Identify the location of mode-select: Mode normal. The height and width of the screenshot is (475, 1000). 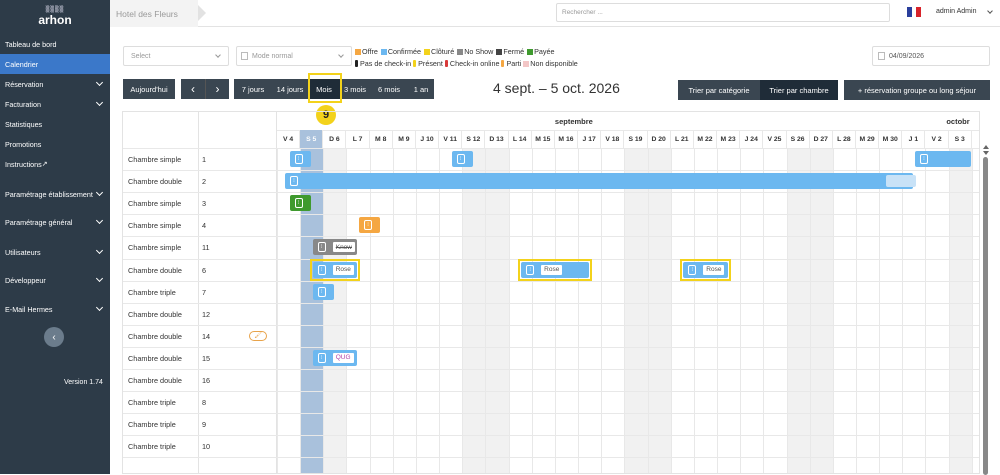
(294, 56).